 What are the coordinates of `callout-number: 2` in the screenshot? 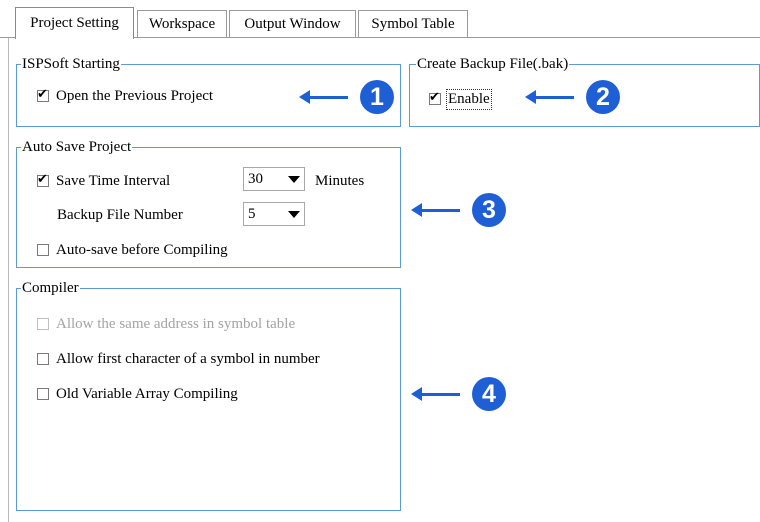 It's located at (603, 97).